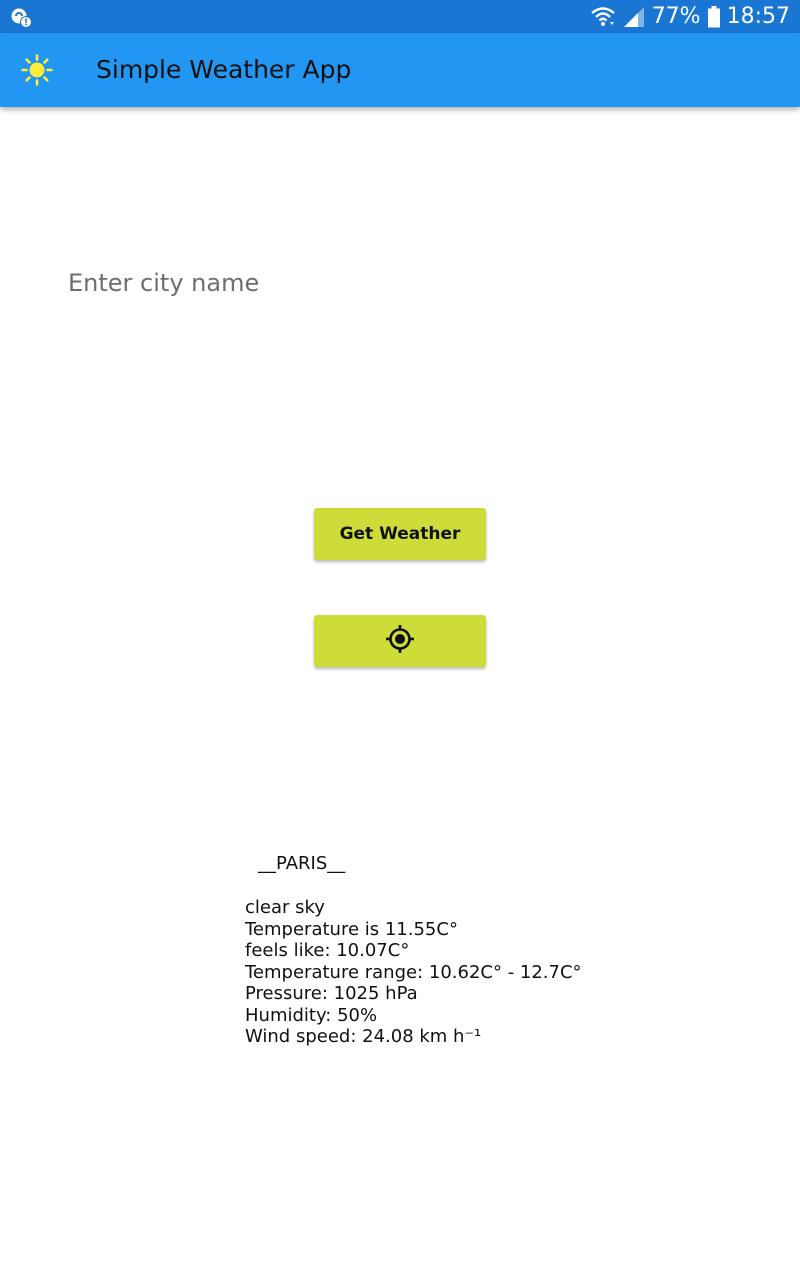 Image resolution: width=800 pixels, height=1280 pixels. What do you see at coordinates (676, 16) in the screenshot?
I see `battery-percent: 77%` at bounding box center [676, 16].